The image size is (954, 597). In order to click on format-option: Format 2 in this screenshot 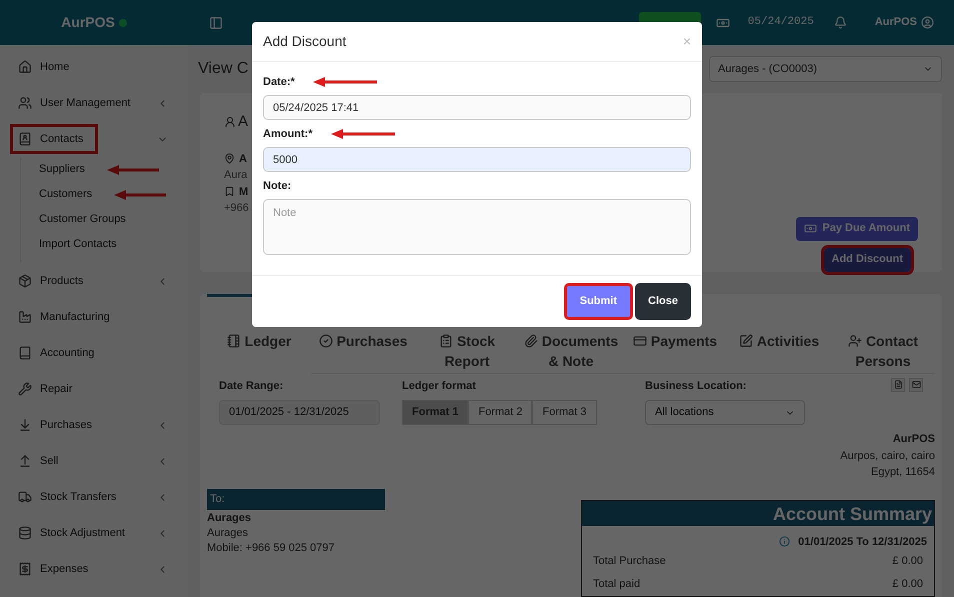, I will do `click(500, 412)`.